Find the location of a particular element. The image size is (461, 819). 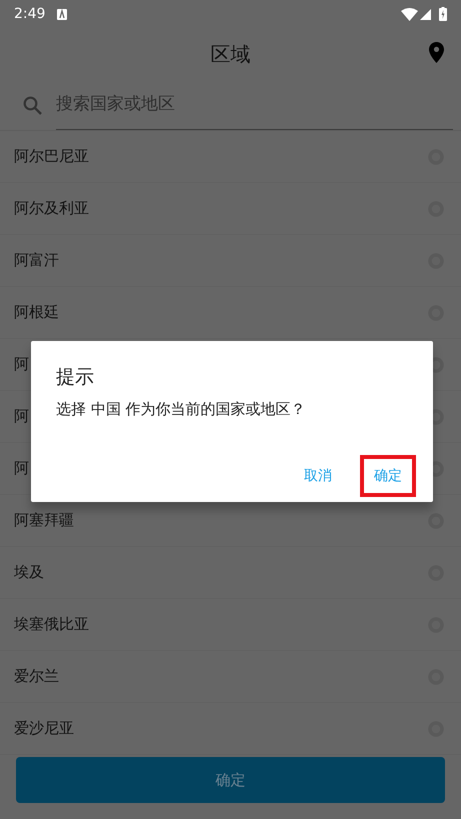

country-name: 爱沙尼亚 is located at coordinates (44, 729).